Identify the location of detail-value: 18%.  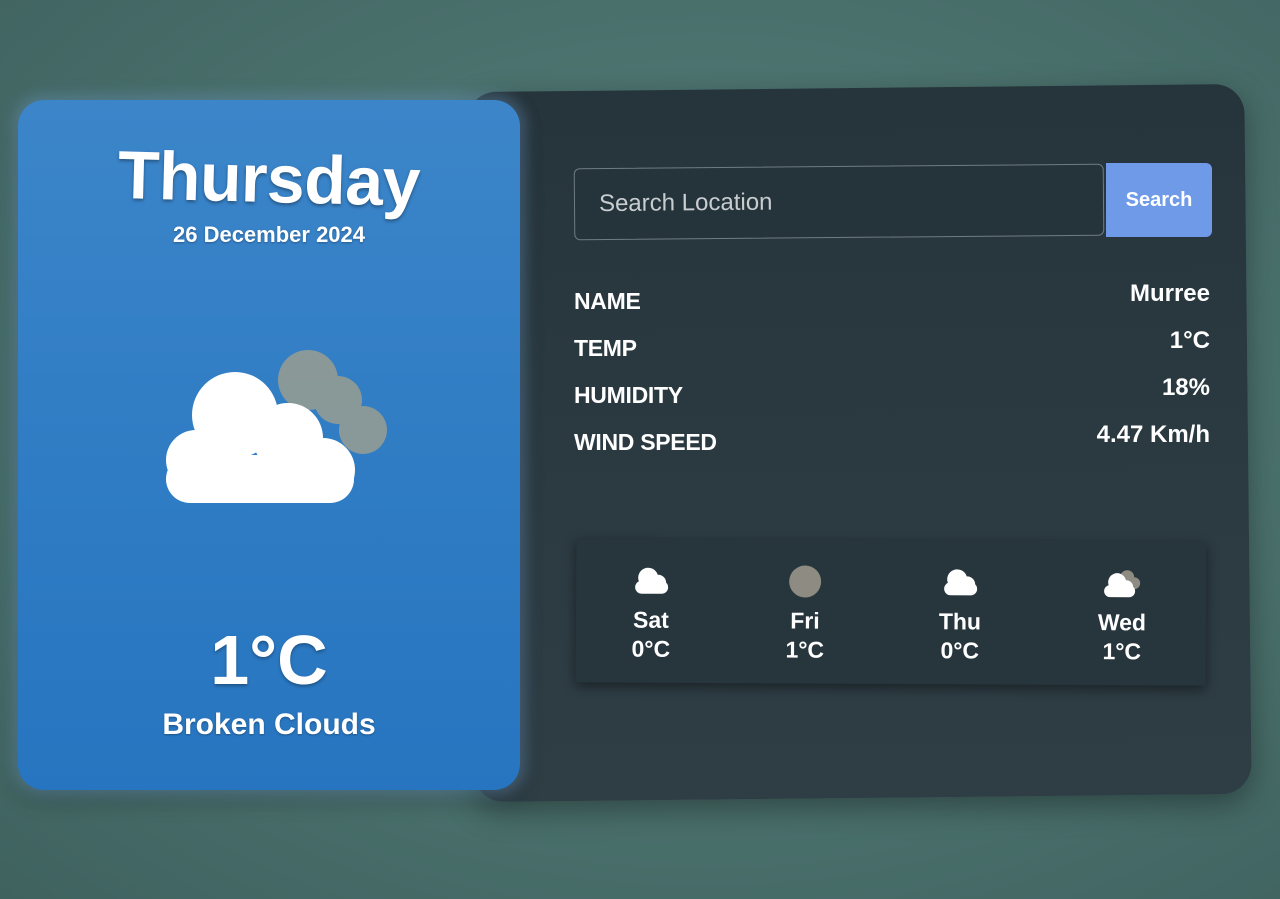
(1185, 387).